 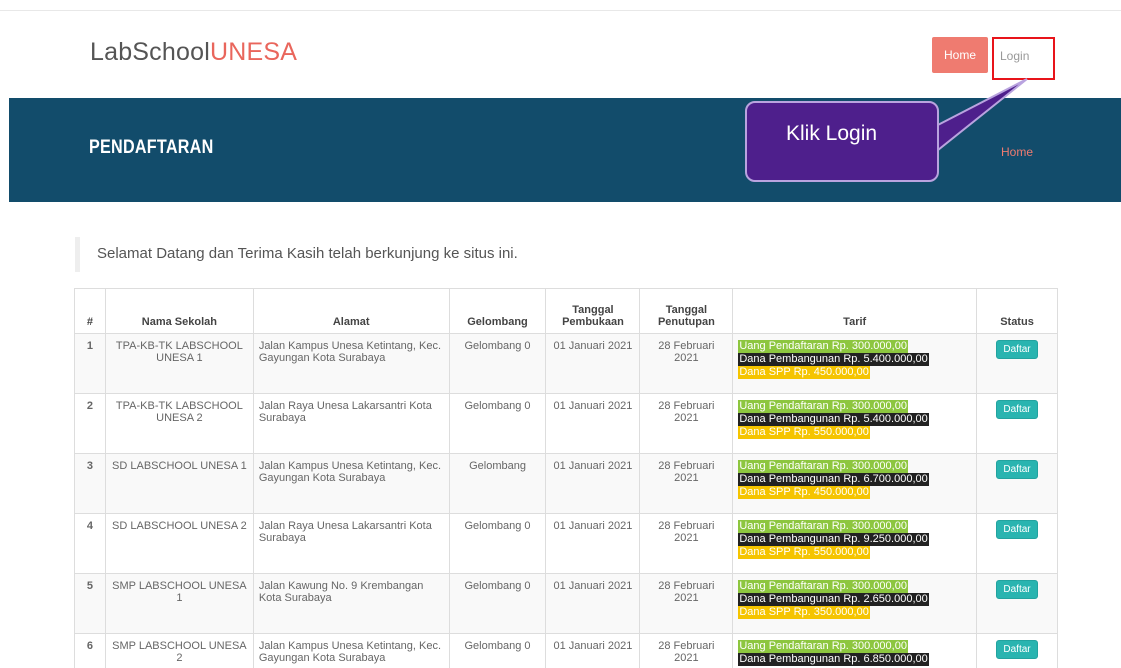 What do you see at coordinates (179, 483) in the screenshot?
I see `school-name: SD LABSCHOOL UNESA 1` at bounding box center [179, 483].